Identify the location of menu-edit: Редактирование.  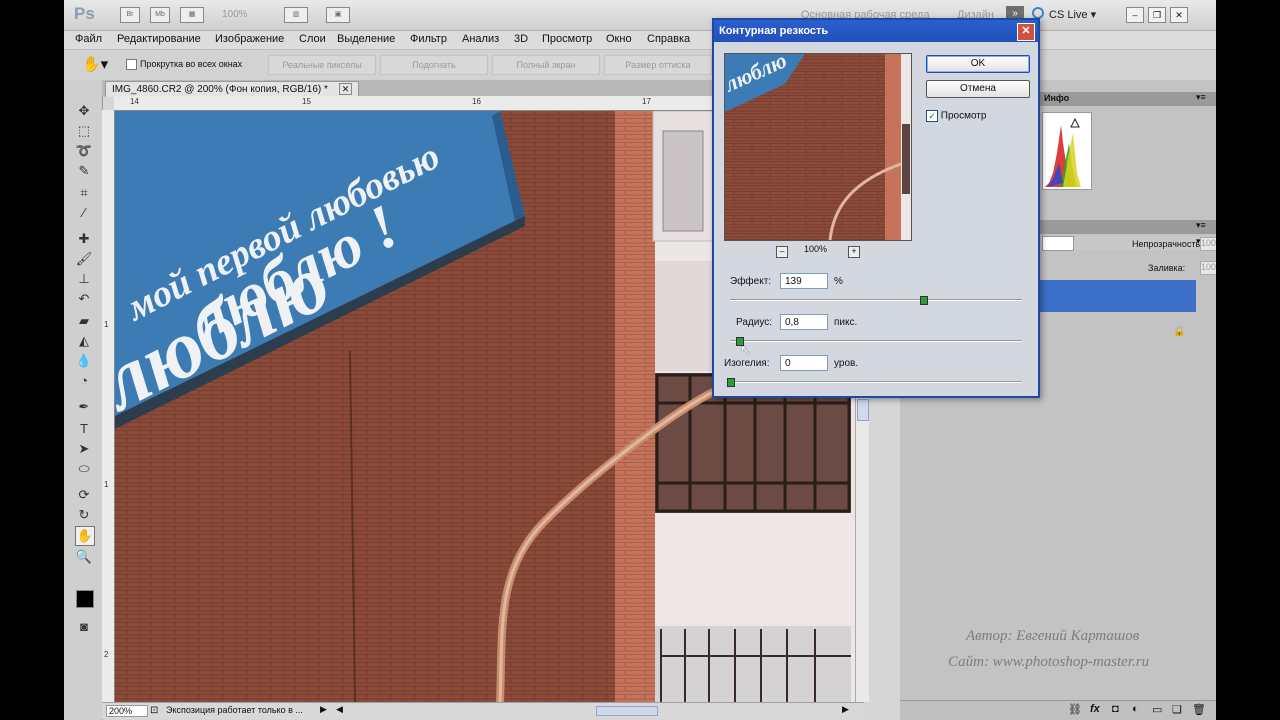
(159, 39).